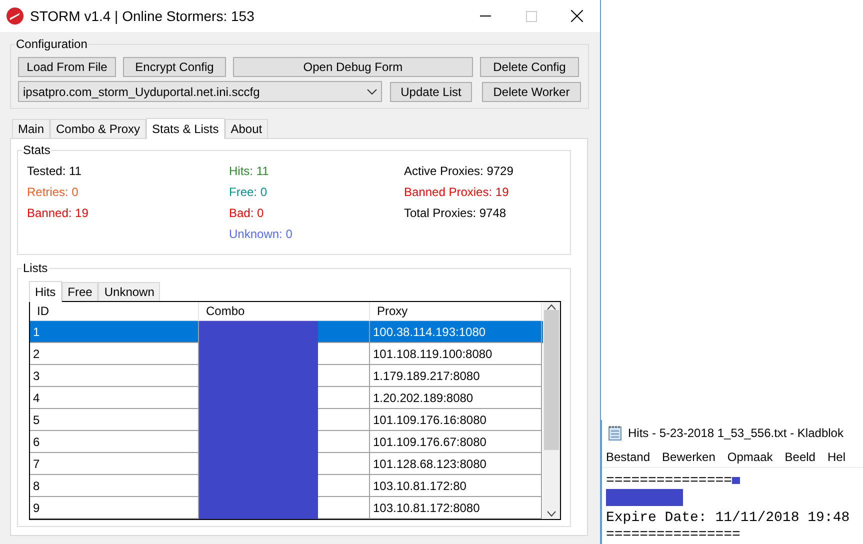 Image resolution: width=863 pixels, height=544 pixels. I want to click on text-line: Expire Date: 11/11/2018 19:48, so click(728, 518).